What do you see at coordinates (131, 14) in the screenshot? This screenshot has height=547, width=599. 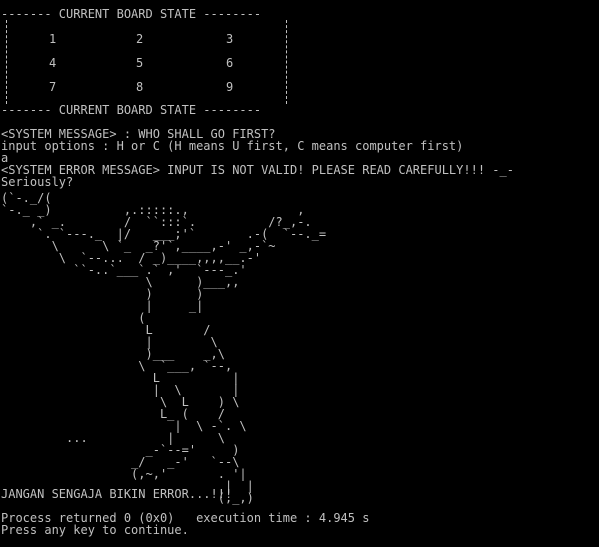 I see `board-header: ------- CURRENT BOARD STATE --------` at bounding box center [131, 14].